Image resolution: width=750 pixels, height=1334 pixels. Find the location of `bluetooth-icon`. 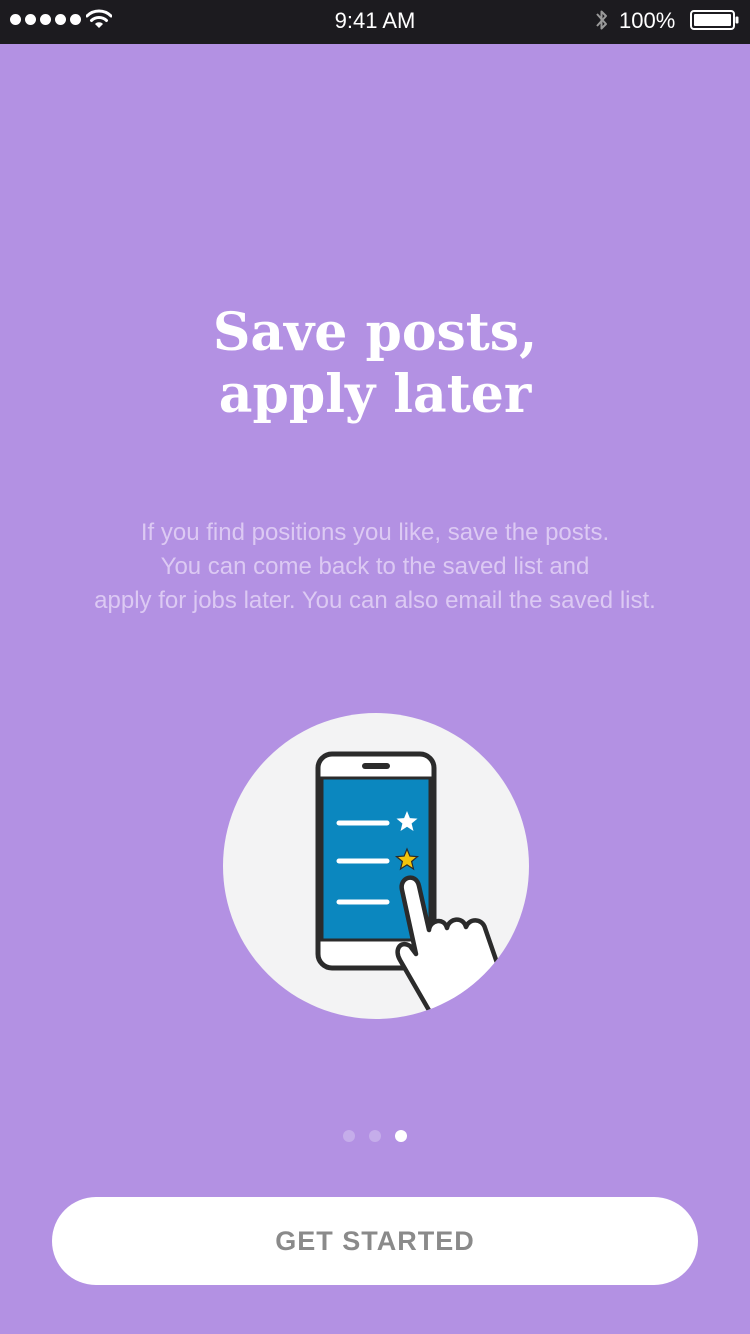

bluetooth-icon is located at coordinates (601, 20).